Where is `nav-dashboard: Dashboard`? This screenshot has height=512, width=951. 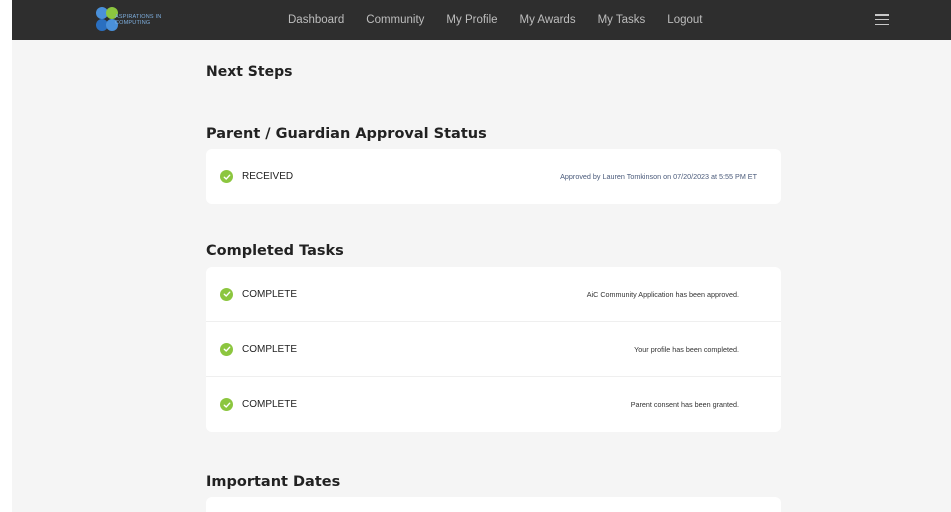
nav-dashboard: Dashboard is located at coordinates (316, 20).